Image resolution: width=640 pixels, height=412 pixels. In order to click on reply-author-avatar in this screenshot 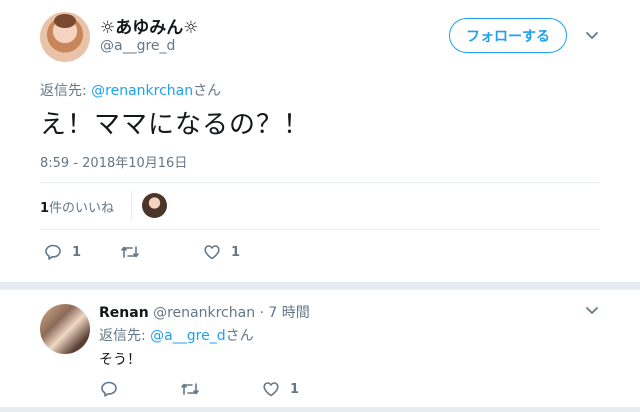, I will do `click(65, 329)`.